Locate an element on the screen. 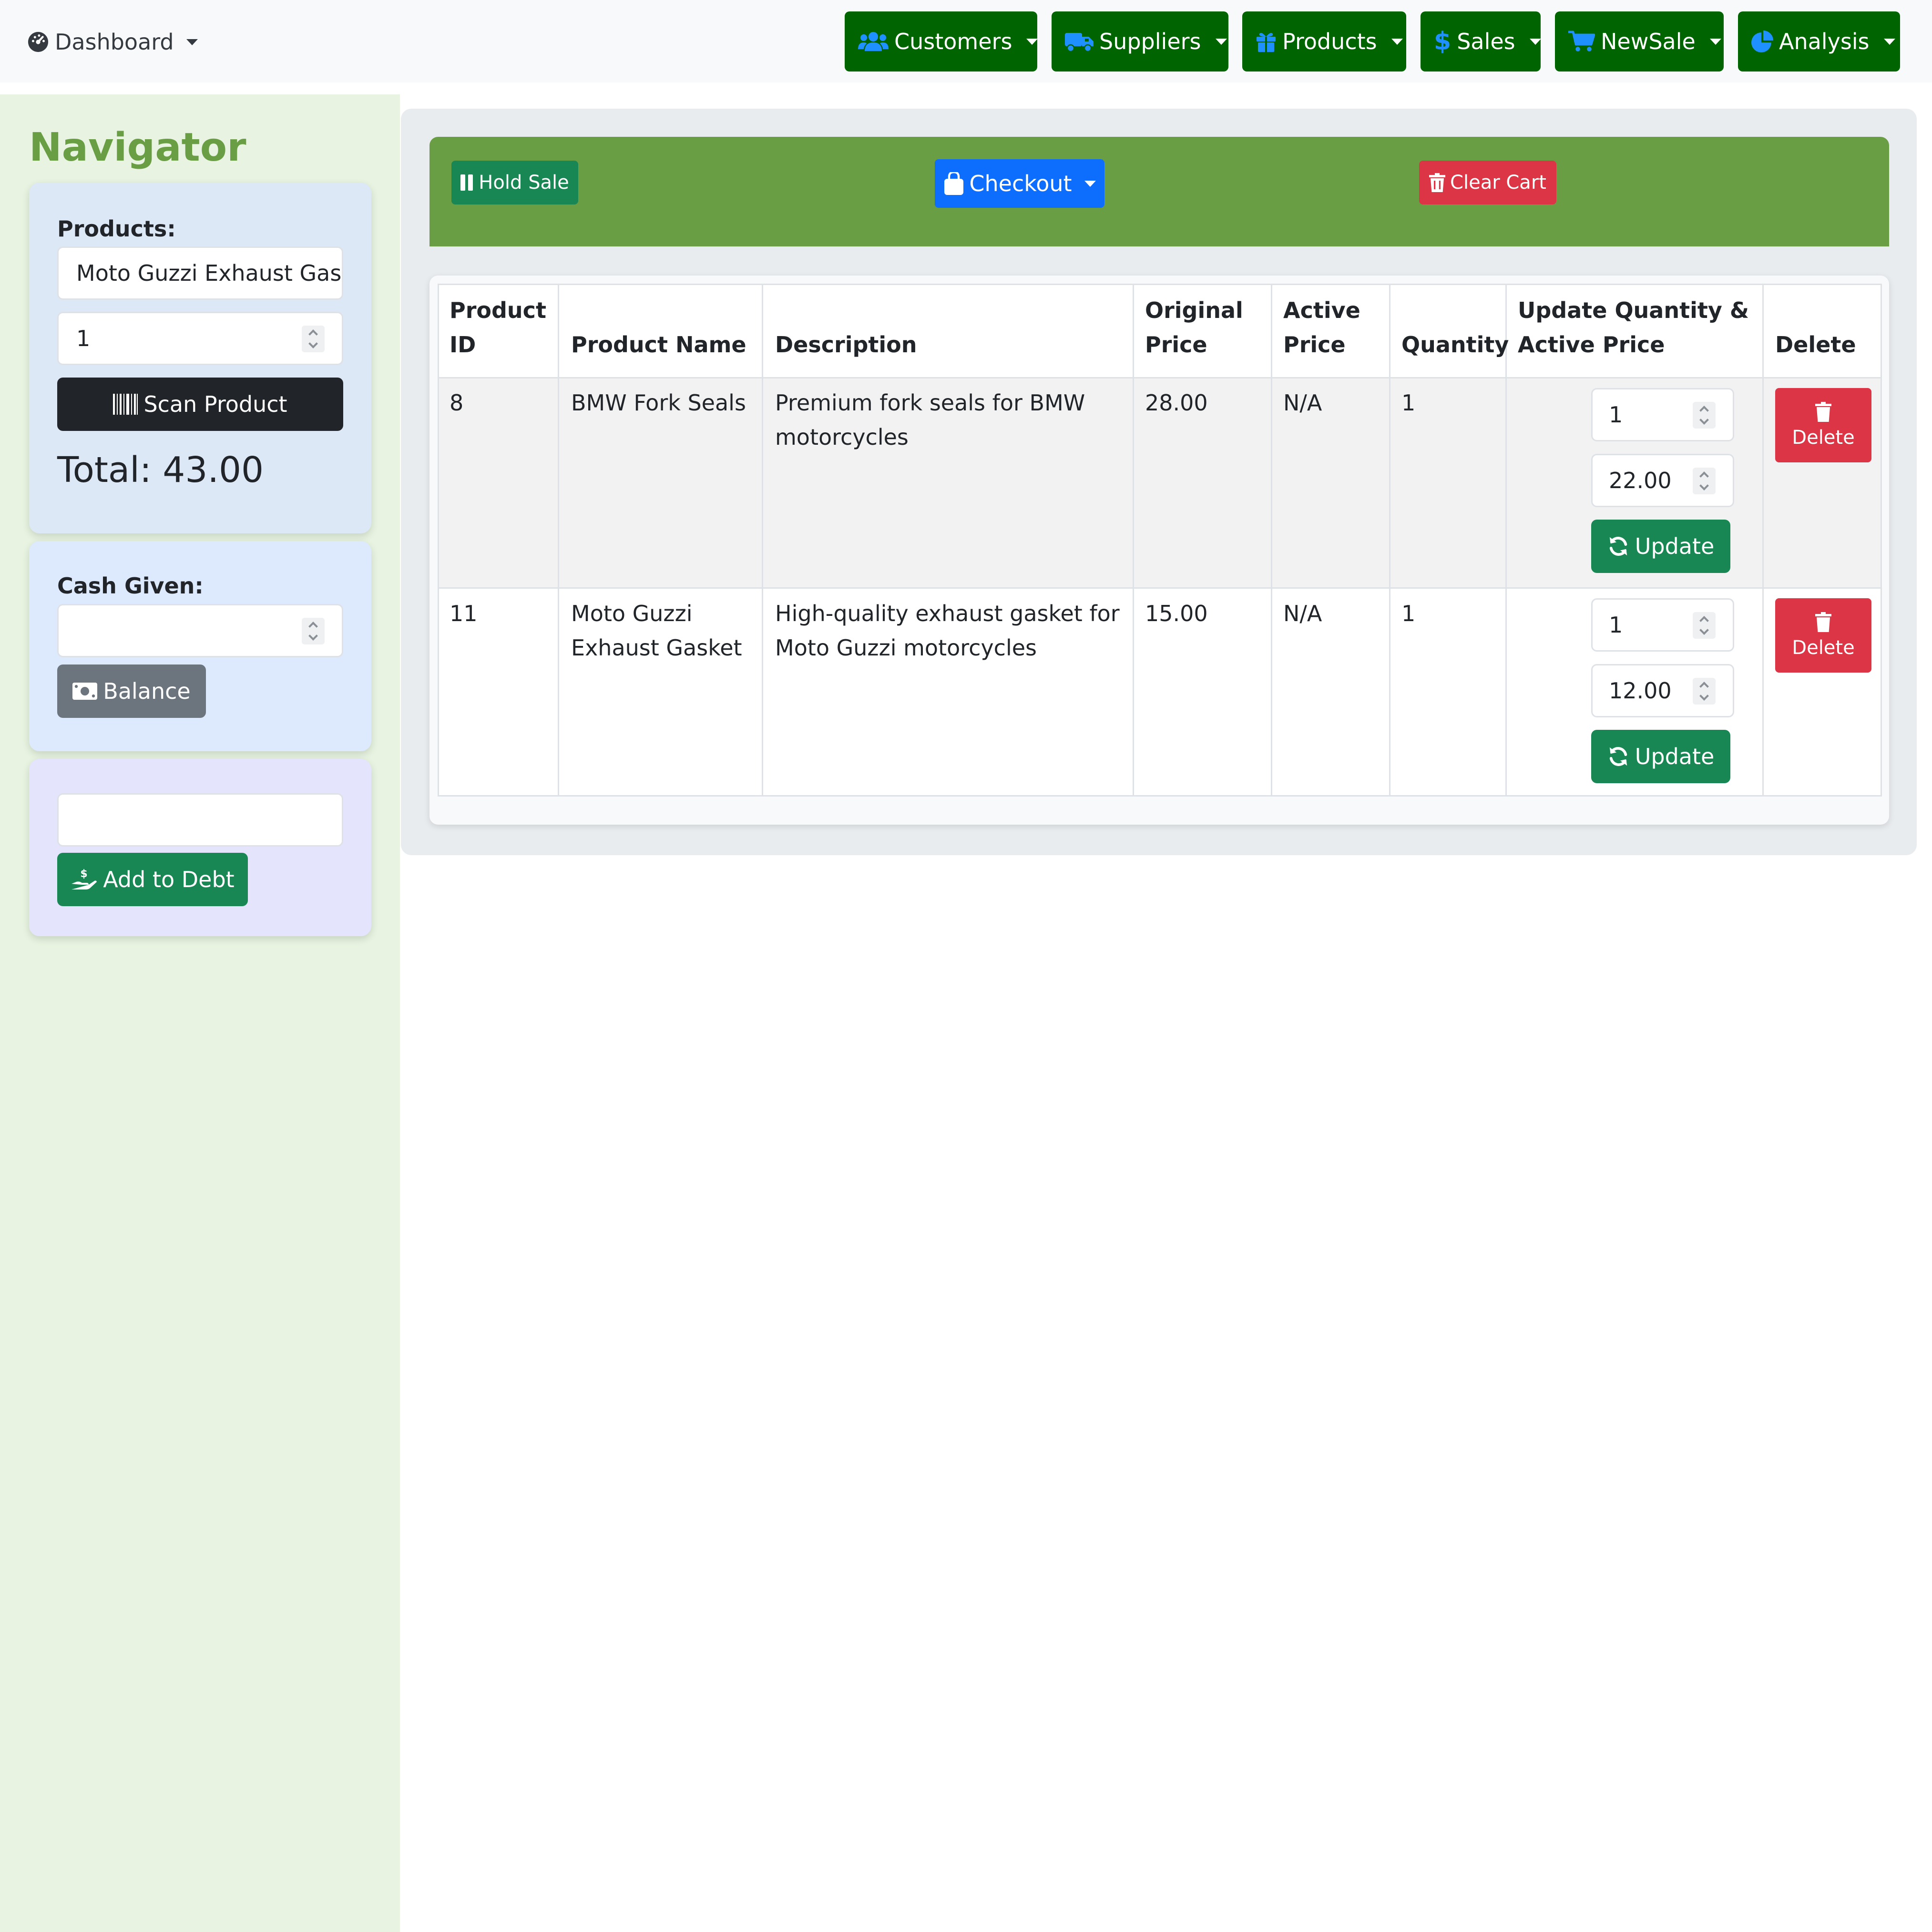 The width and height of the screenshot is (1932, 1932). quantity-value: 1 is located at coordinates (84, 339).